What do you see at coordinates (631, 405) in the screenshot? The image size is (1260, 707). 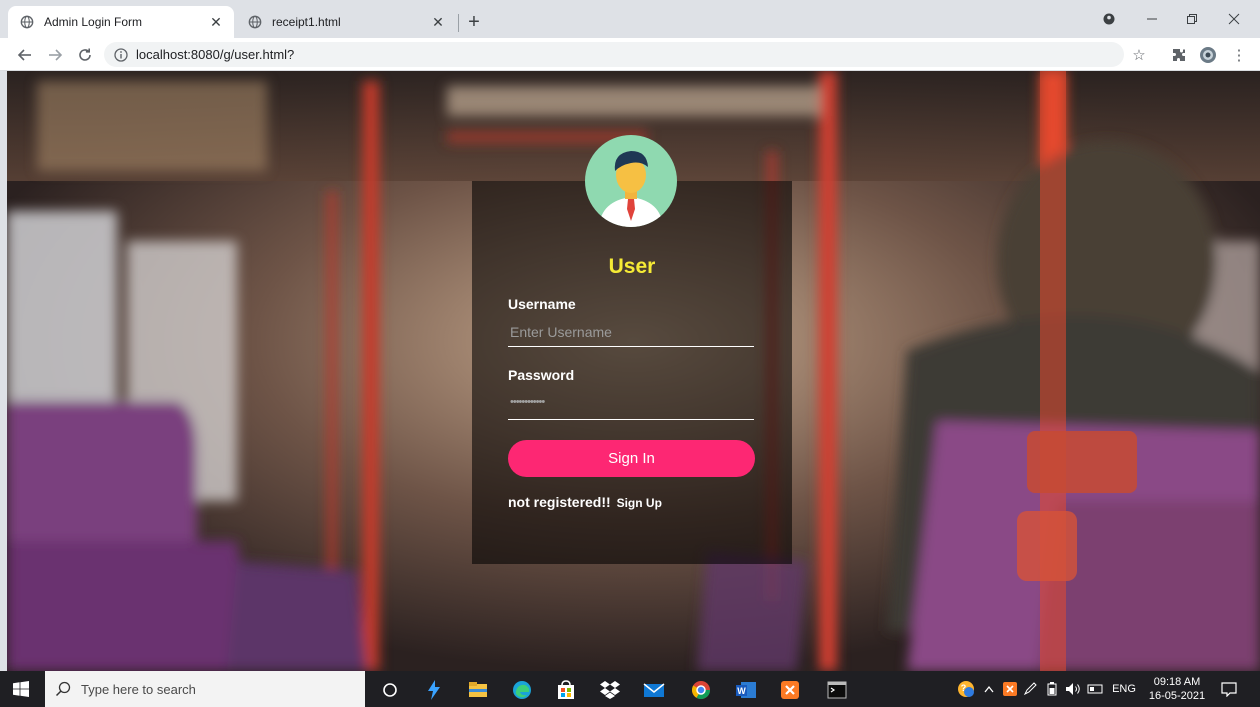 I see `password-input` at bounding box center [631, 405].